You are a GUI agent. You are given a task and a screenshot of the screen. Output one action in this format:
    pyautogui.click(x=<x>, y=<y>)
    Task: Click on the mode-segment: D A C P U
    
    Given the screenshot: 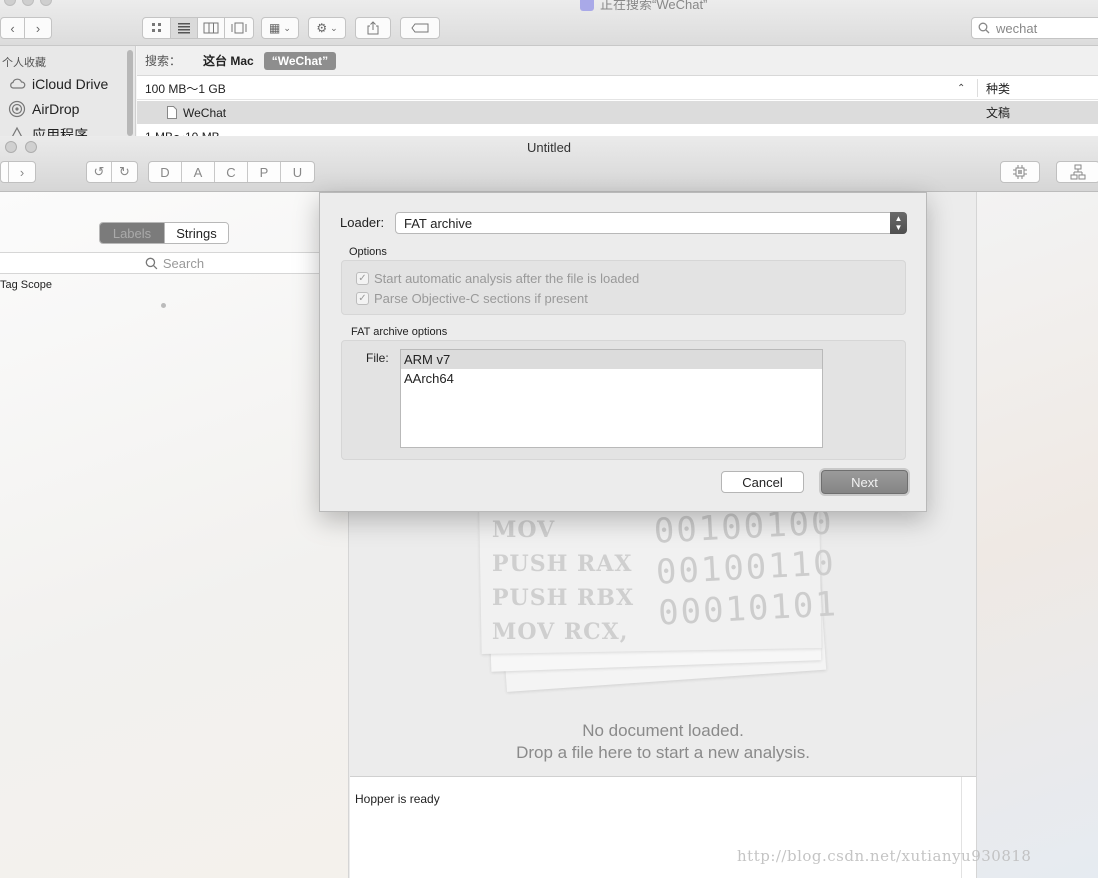 What is the action you would take?
    pyautogui.click(x=231, y=172)
    